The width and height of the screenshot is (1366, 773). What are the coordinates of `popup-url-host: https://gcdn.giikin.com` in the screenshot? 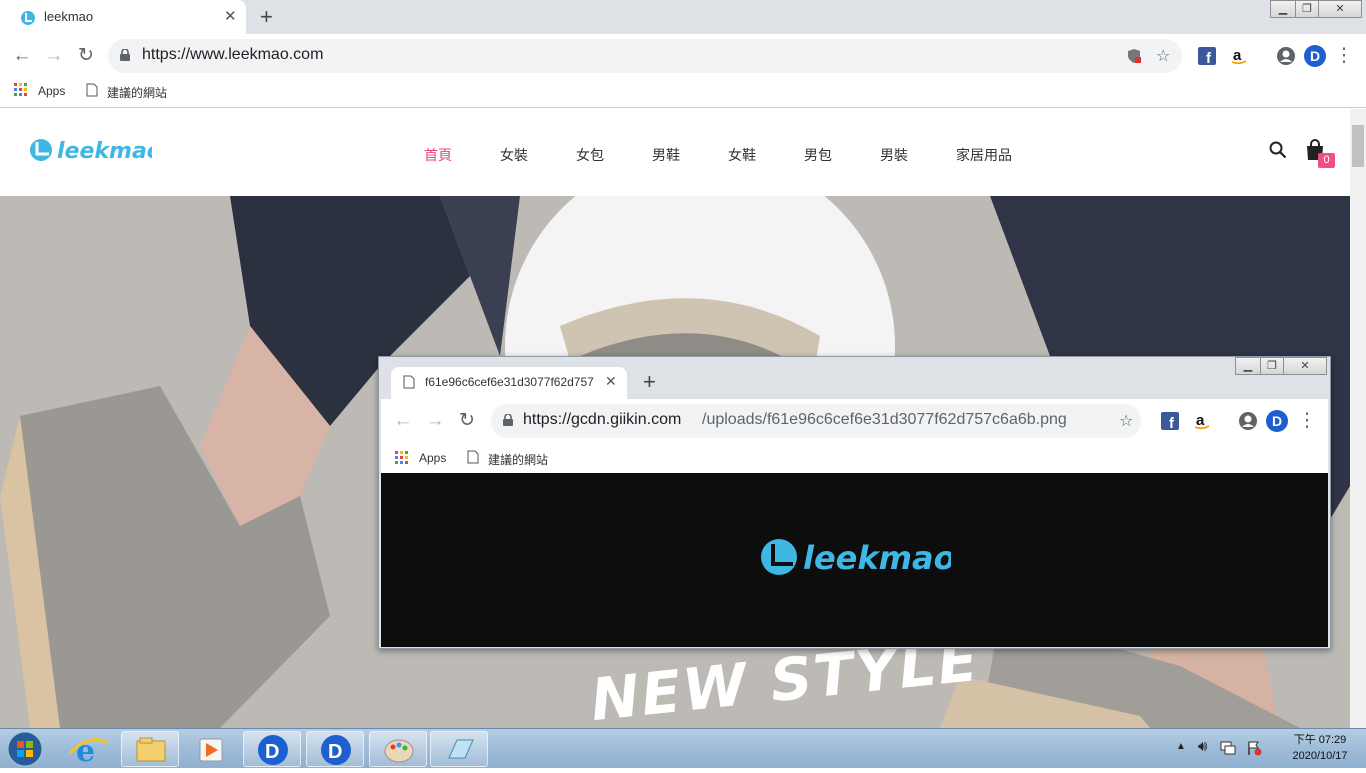 It's located at (602, 419).